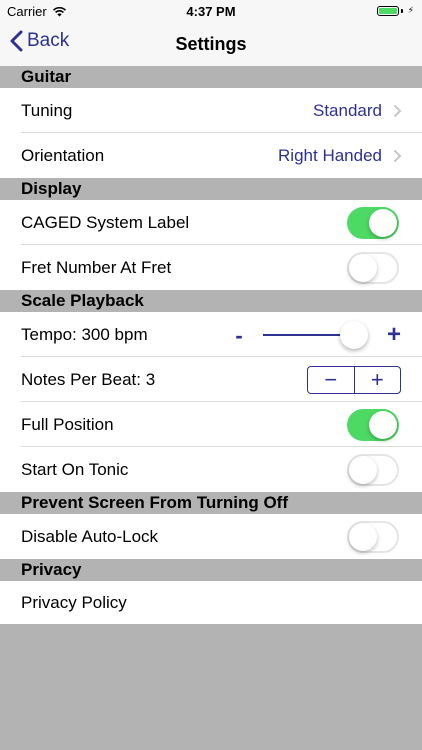  I want to click on stepper-decrement-button: −, so click(331, 380).